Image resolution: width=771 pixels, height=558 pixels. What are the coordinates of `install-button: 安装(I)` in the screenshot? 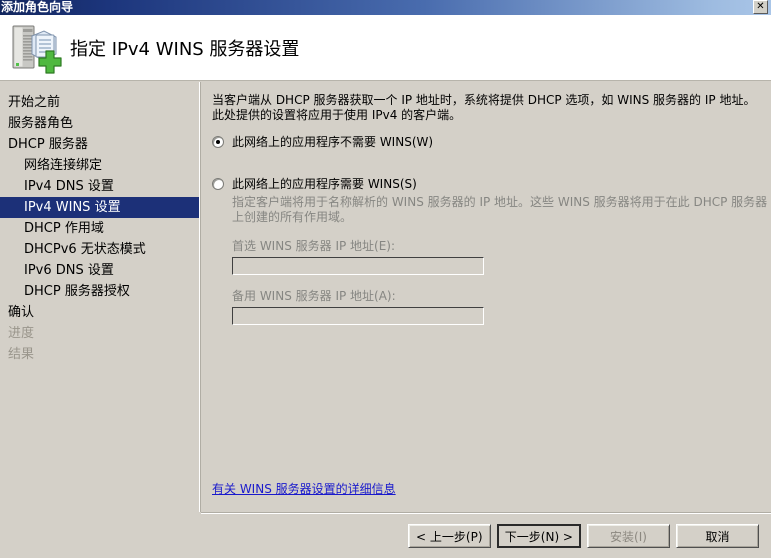 It's located at (628, 536).